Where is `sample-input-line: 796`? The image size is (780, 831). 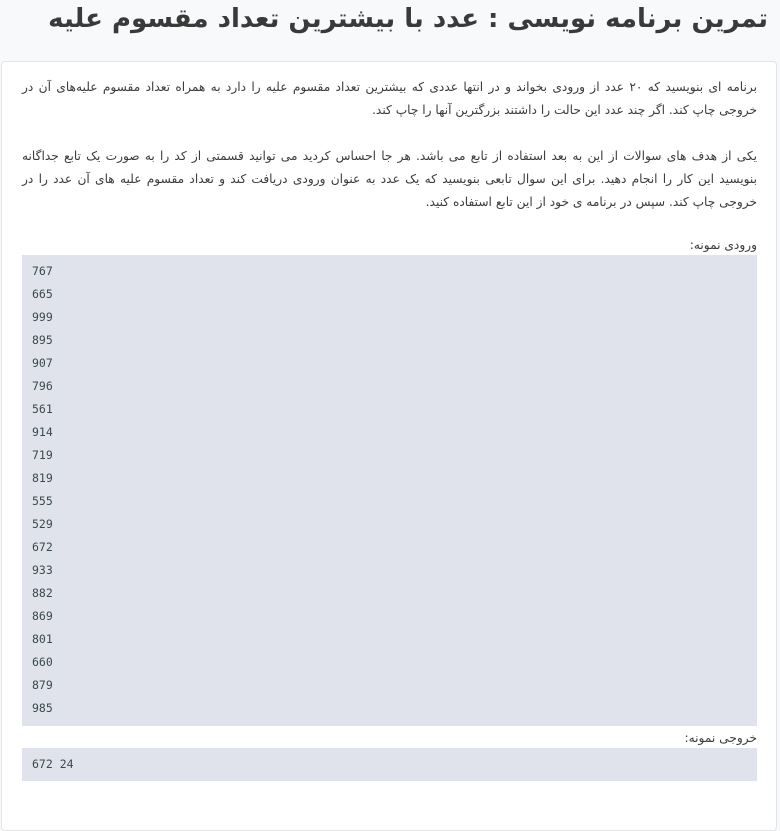
sample-input-line: 796 is located at coordinates (42, 386).